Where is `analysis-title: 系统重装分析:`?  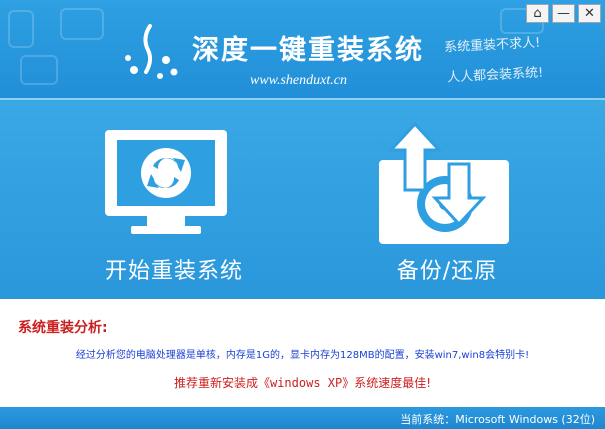 analysis-title: 系统重装分析: is located at coordinates (63, 328).